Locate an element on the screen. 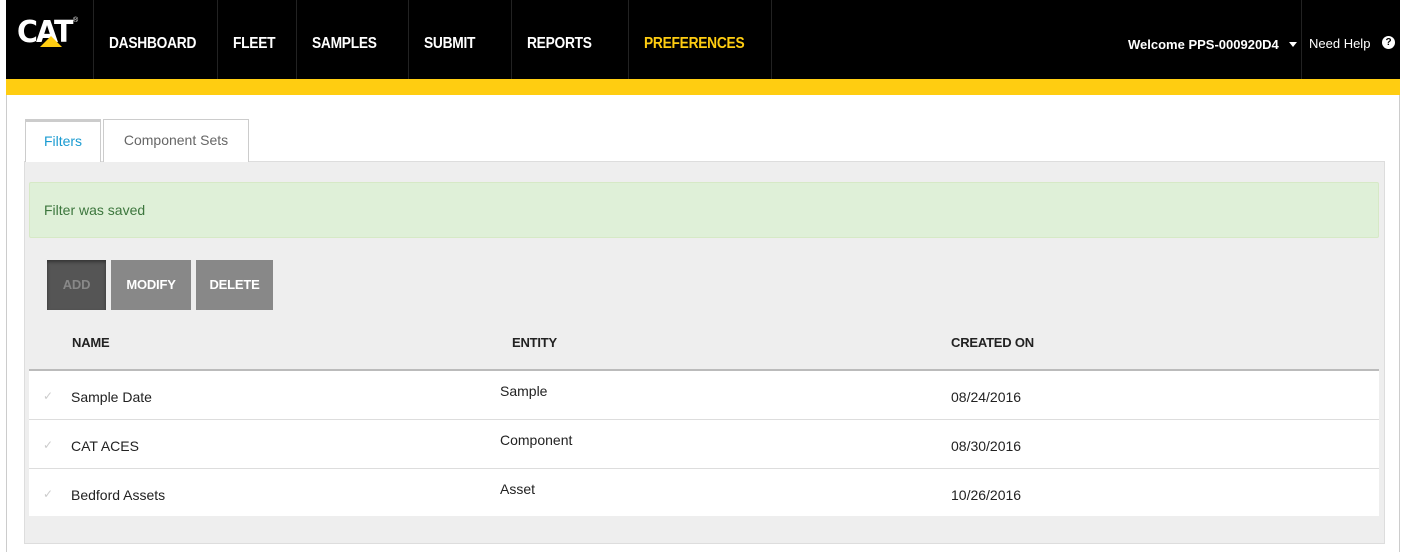 This screenshot has width=1406, height=552. table-row: ✓ CAT ACES Component 08/30/2016 is located at coordinates (704, 444).